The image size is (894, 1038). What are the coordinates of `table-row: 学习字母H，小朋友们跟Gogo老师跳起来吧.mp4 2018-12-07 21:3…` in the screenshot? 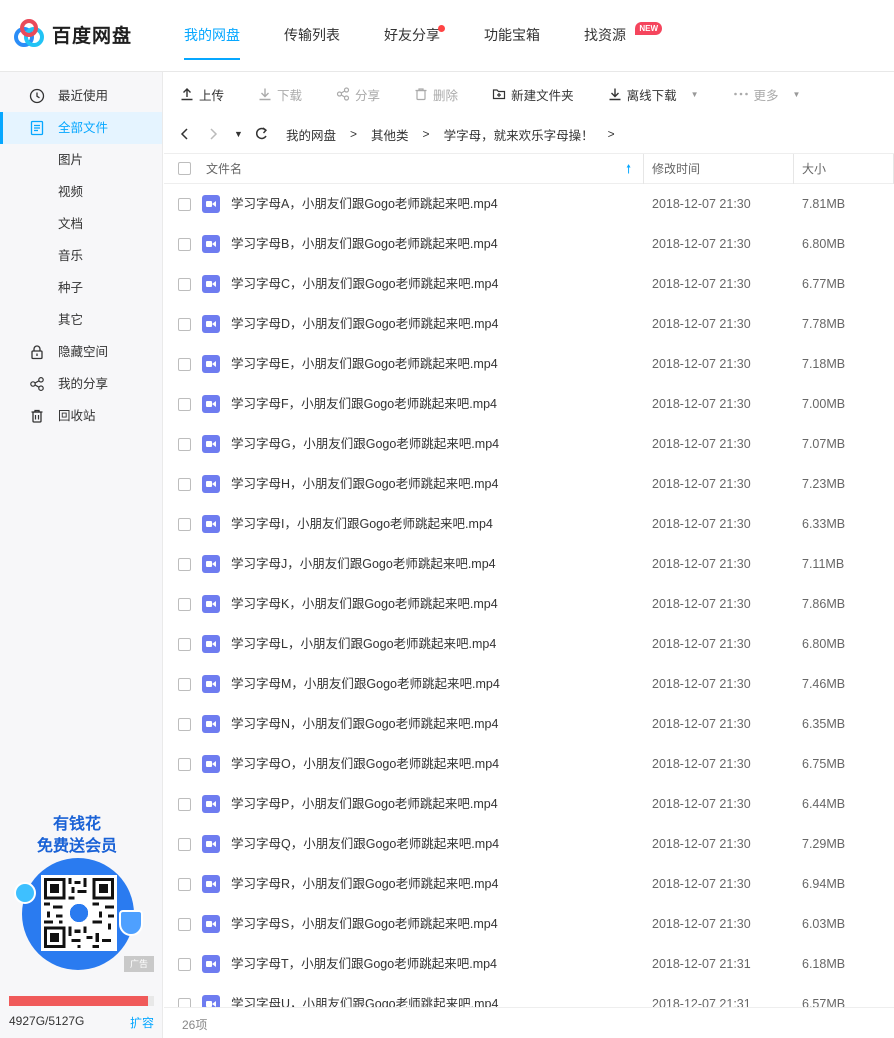 It's located at (529, 484).